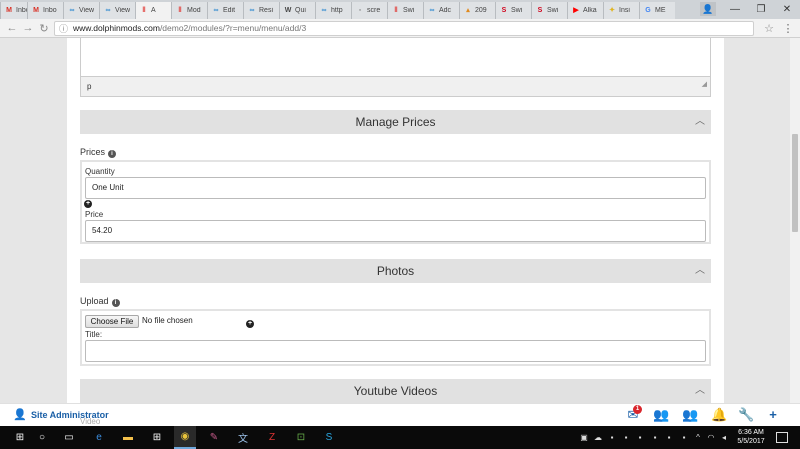 This screenshot has width=800, height=449. Describe the element at coordinates (225, 10) in the screenshot. I see `browser-tab: ∞ Edit` at that location.